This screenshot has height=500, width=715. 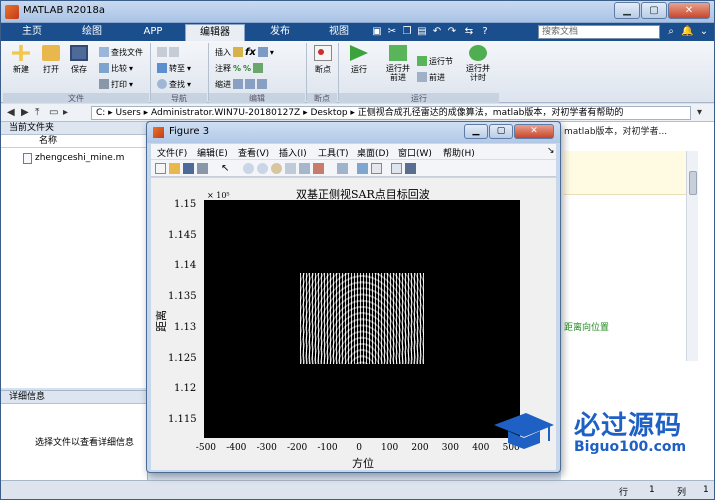 I want to click on y-axis-exponent: × 10⁵, so click(x=218, y=195).